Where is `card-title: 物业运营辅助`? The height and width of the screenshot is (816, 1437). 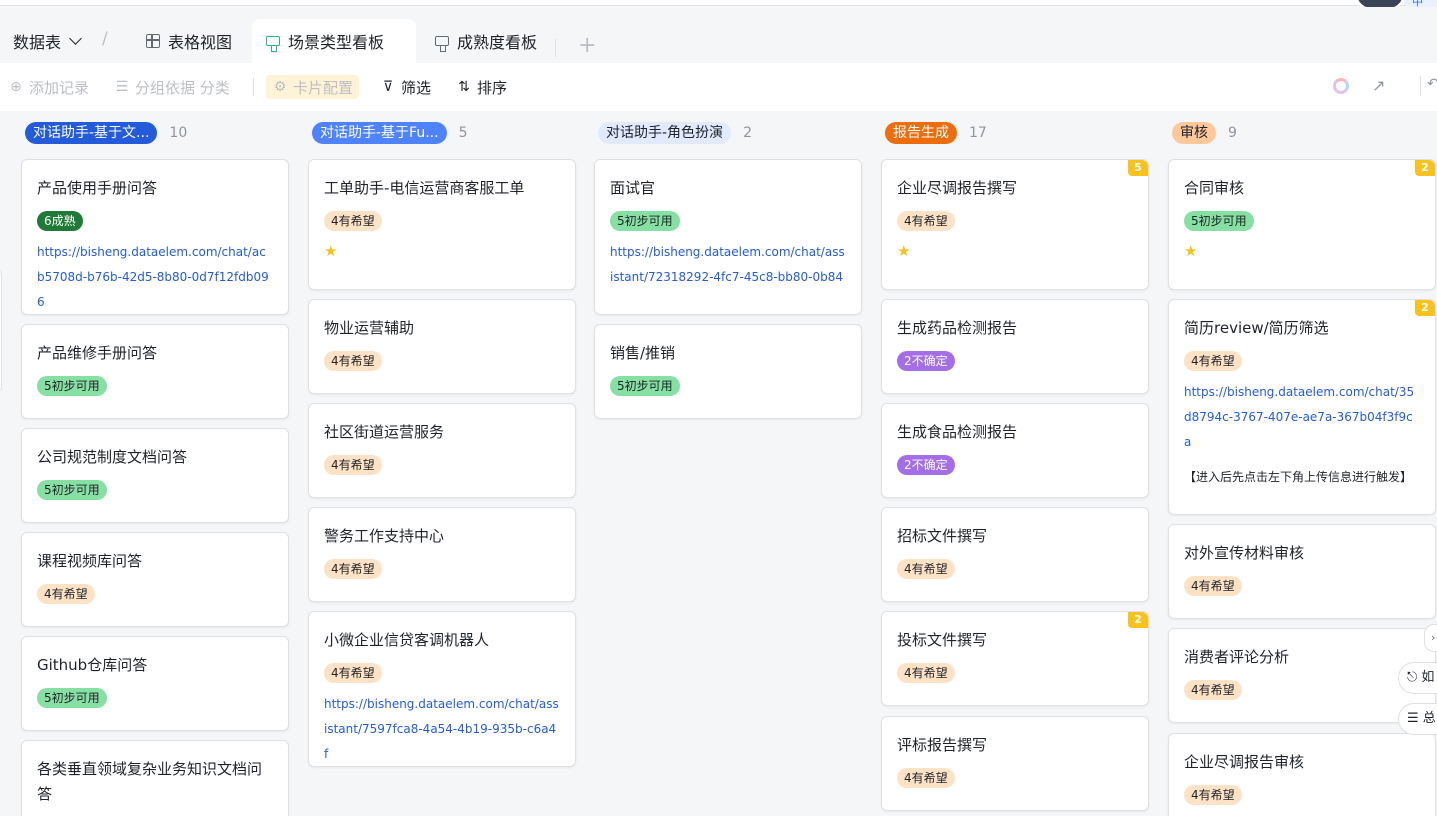 card-title: 物业运营辅助 is located at coordinates (369, 328).